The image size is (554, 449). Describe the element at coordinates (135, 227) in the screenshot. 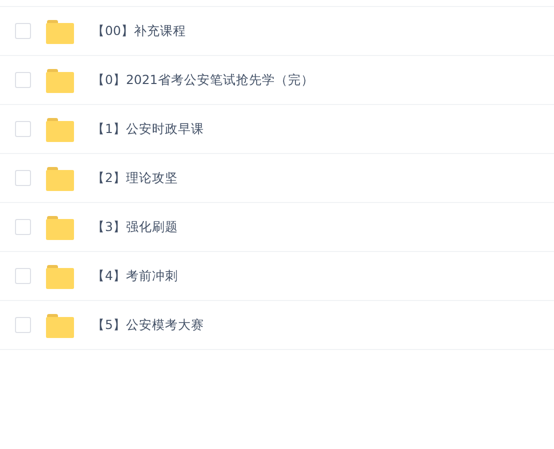

I see `folder-name: 【3】强化刷题` at that location.